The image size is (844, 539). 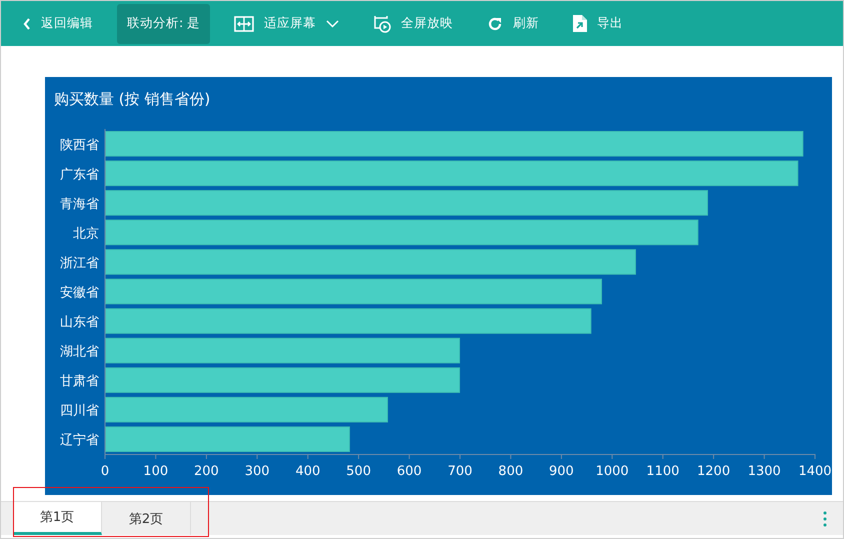 I want to click on tick-label: 1100, so click(x=663, y=471).